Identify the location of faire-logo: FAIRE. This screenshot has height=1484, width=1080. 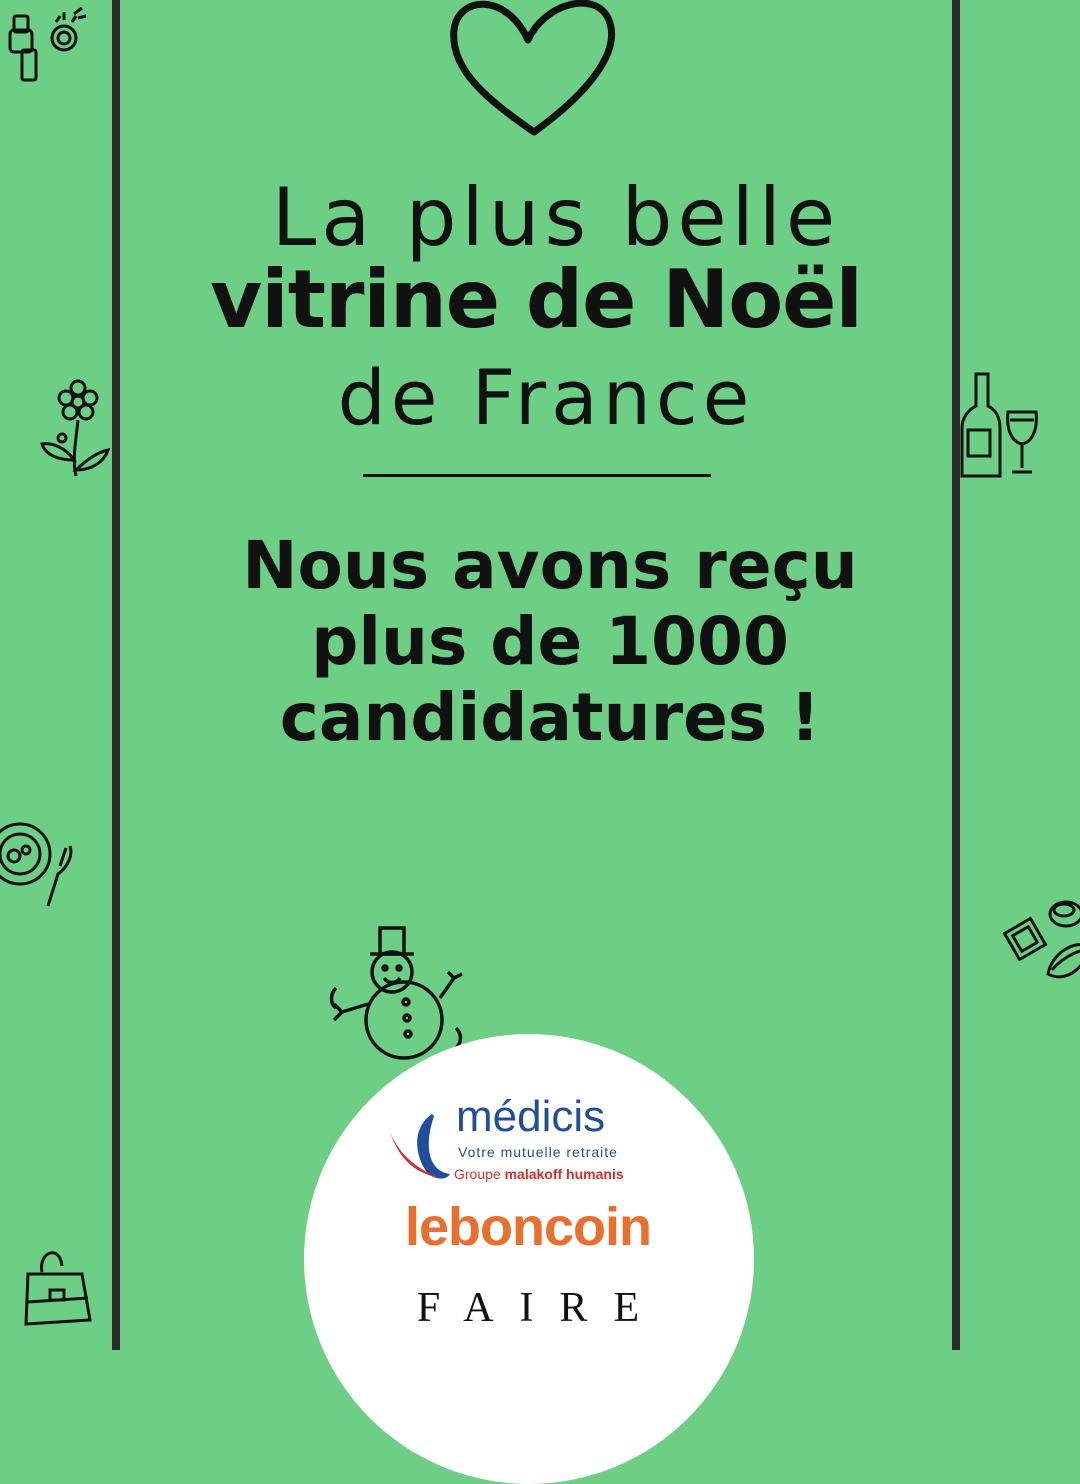
(541, 1308).